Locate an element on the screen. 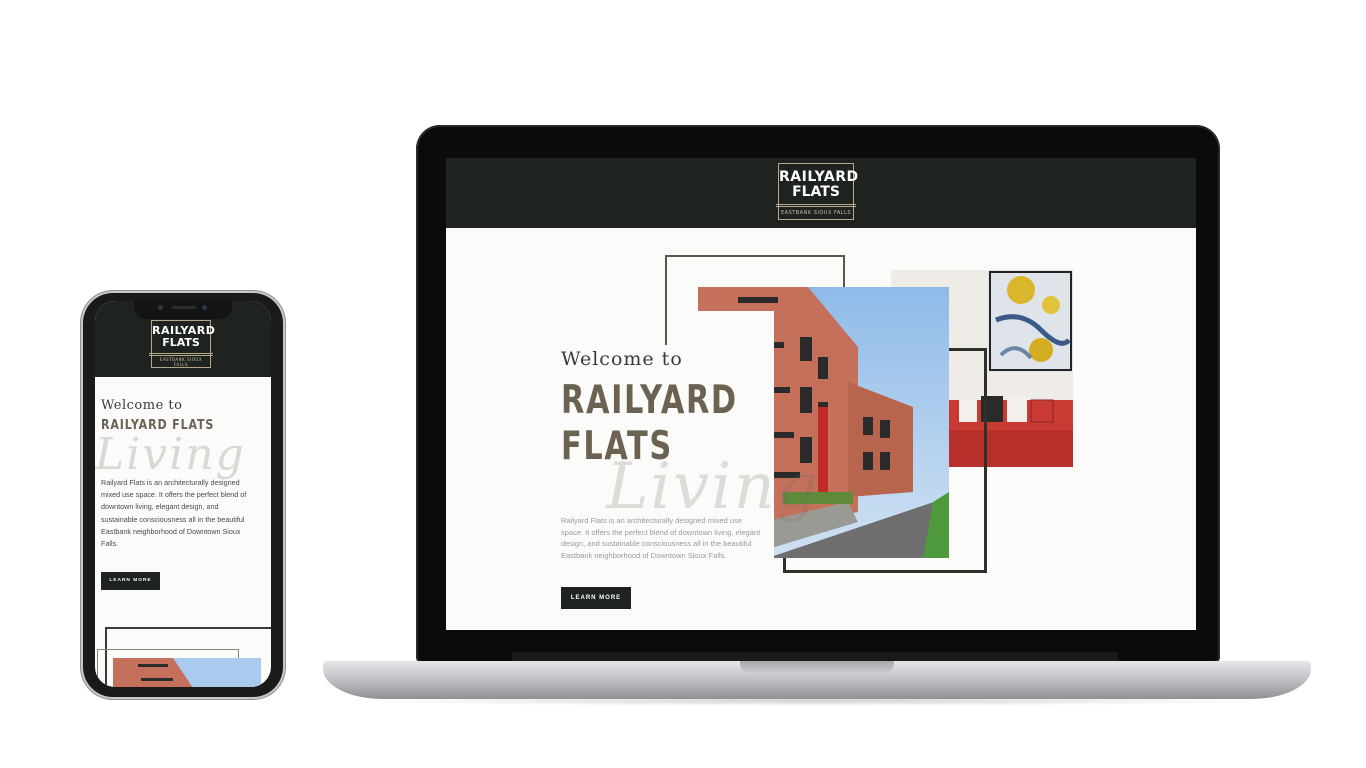  logo-line2: FLATS is located at coordinates (816, 192).